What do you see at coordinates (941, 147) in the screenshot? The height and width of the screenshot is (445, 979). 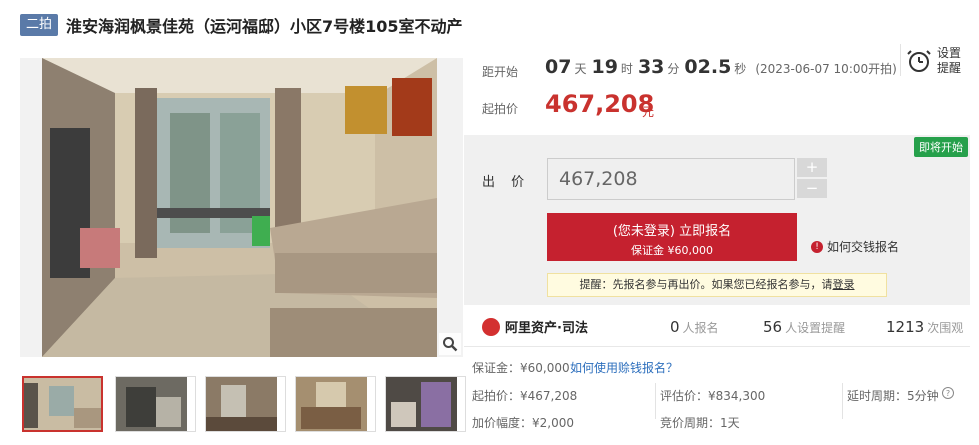 I see `coming-soon-badge: 即将开始` at bounding box center [941, 147].